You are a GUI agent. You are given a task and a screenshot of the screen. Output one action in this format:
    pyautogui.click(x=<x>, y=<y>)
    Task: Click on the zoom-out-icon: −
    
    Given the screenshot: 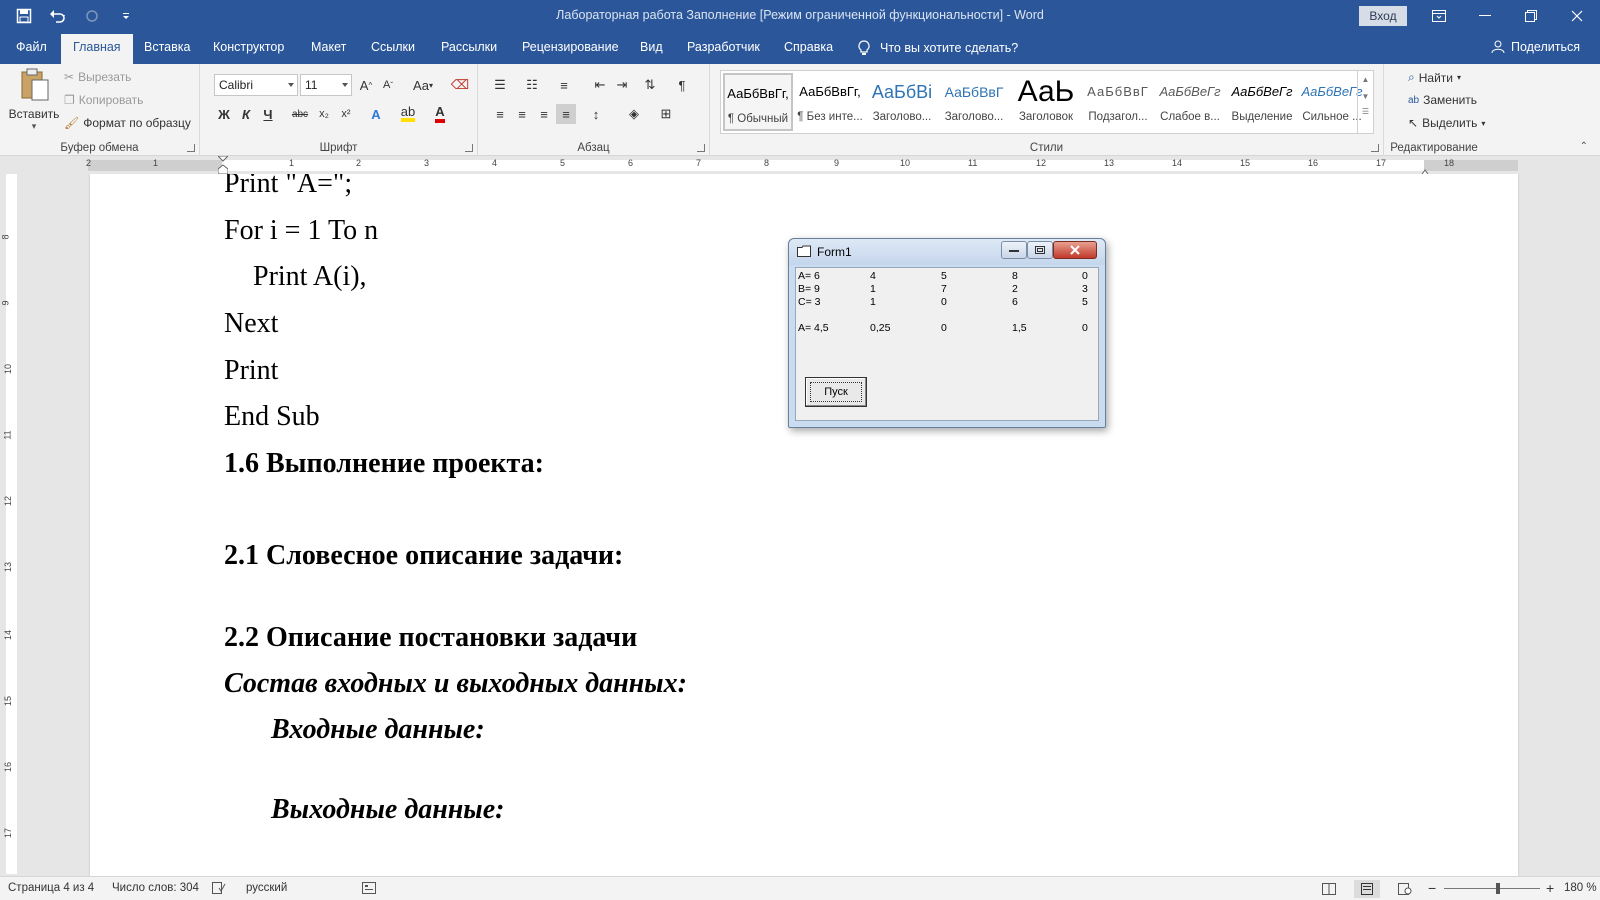 What is the action you would take?
    pyautogui.click(x=1432, y=888)
    